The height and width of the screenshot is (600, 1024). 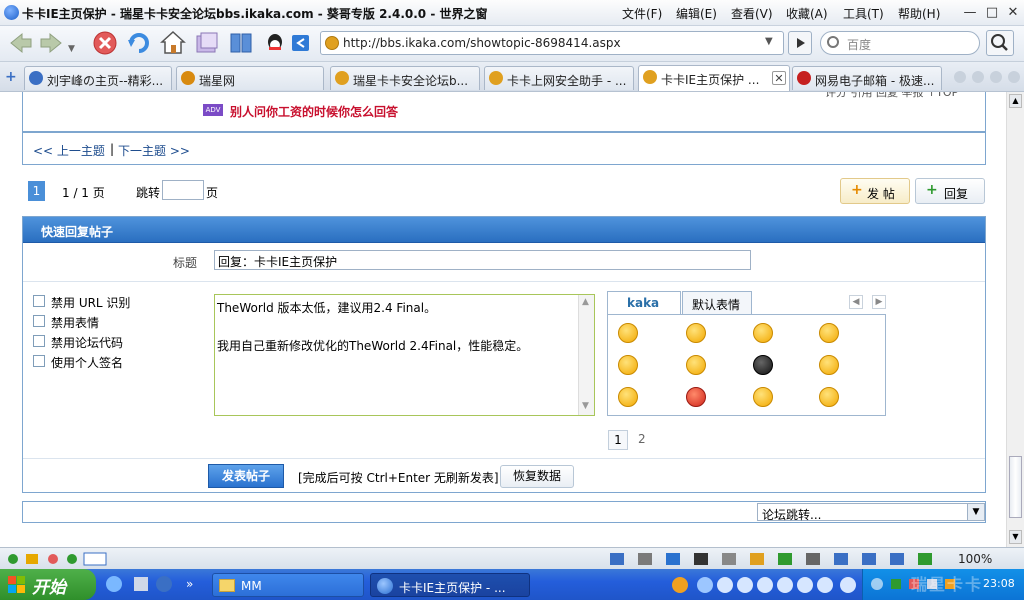 What do you see at coordinates (21, 43) in the screenshot?
I see `back-icon` at bounding box center [21, 43].